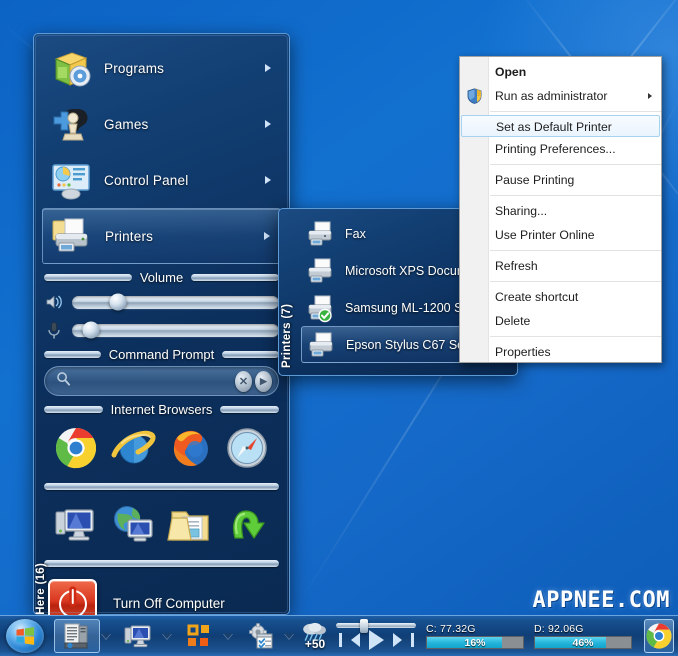 This screenshot has width=678, height=656. I want to click on printer-item-label: Samsung ML-1200 Ser, so click(409, 307).